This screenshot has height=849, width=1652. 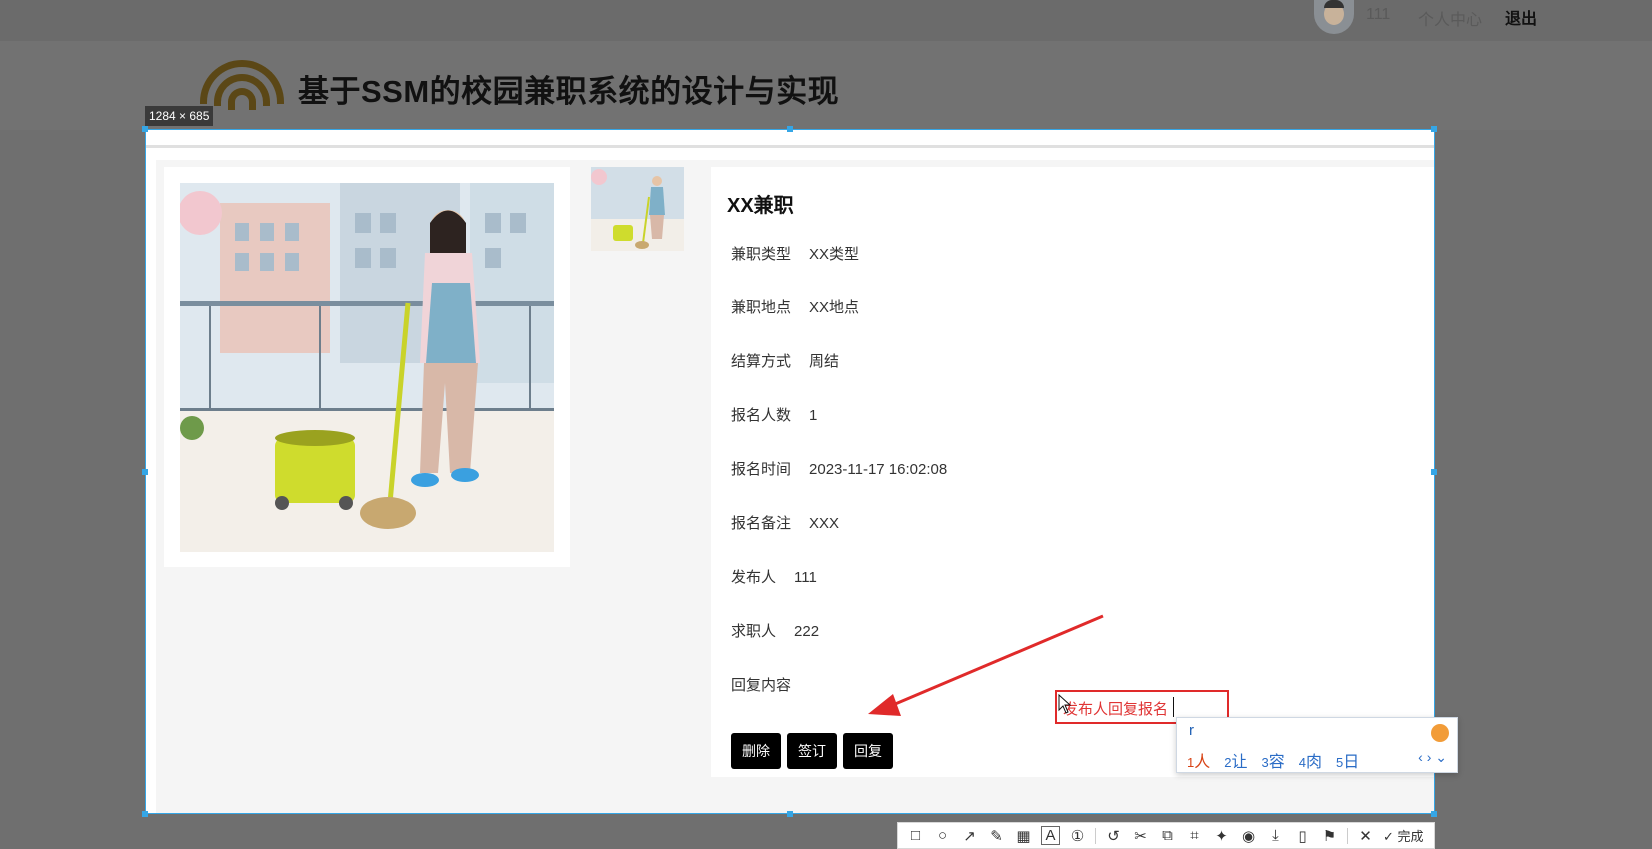 What do you see at coordinates (1302, 835) in the screenshot?
I see `long-screenshot-icon: ▯` at bounding box center [1302, 835].